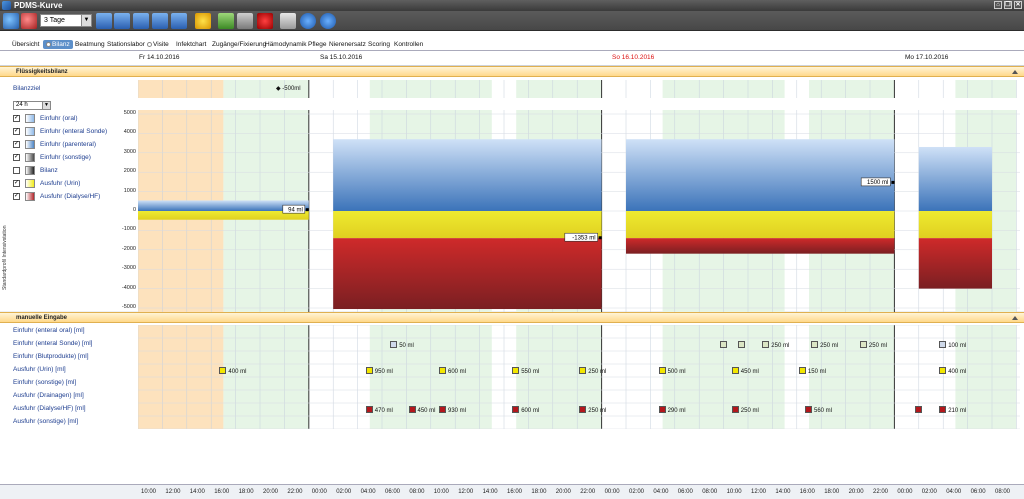 This screenshot has height=499, width=1024. I want to click on legend-label: Ausfuhr (Urin), so click(60, 183).